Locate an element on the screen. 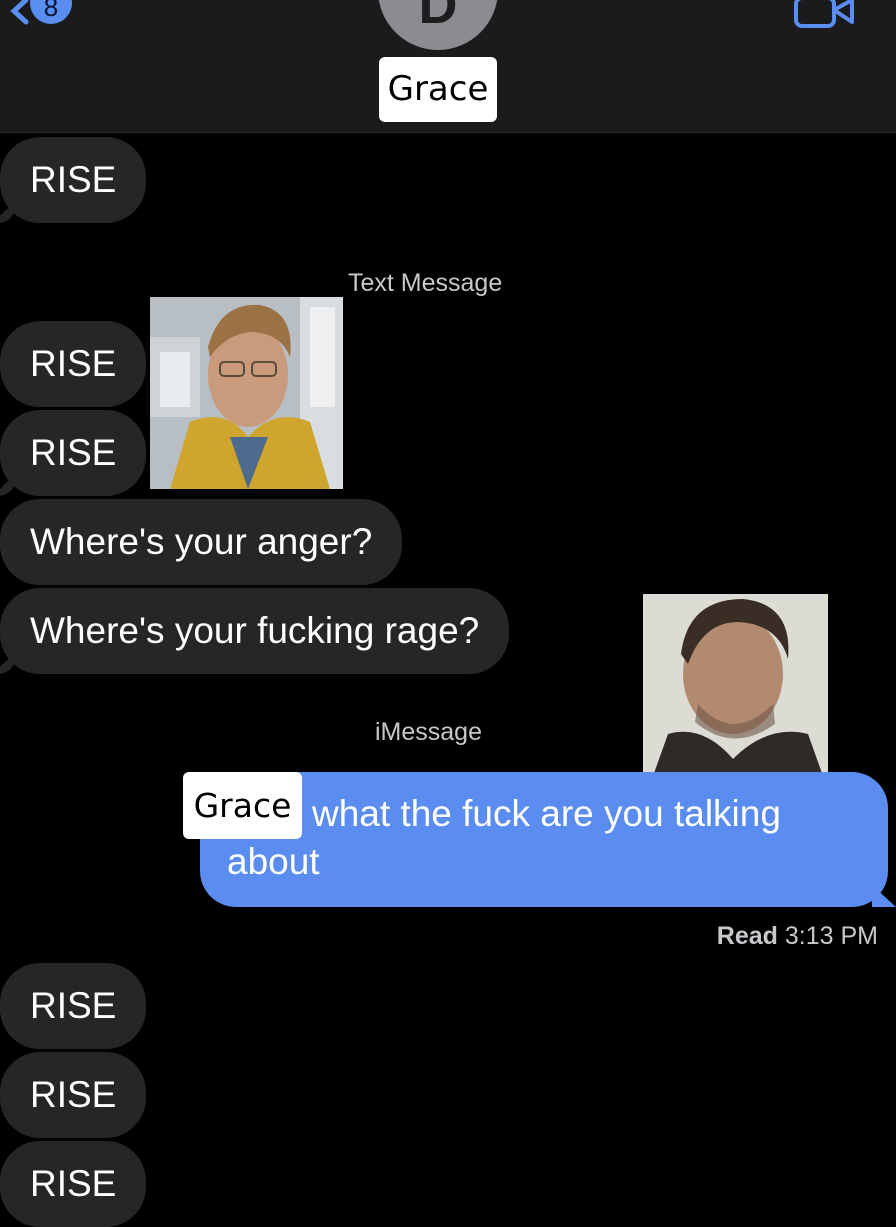 This screenshot has width=896, height=1227. message-service-label: Text Message is located at coordinates (425, 283).